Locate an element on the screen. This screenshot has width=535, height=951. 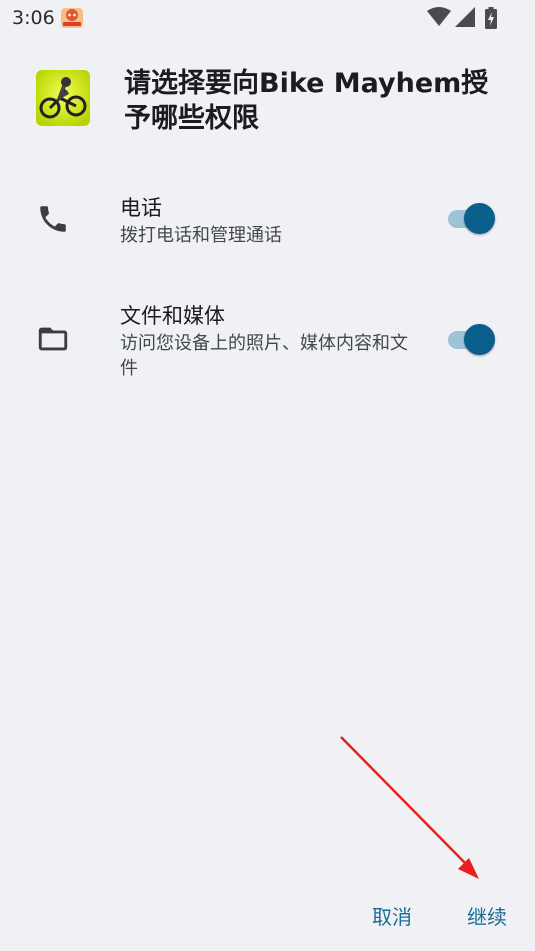
permission-title: 电话 is located at coordinates (141, 208).